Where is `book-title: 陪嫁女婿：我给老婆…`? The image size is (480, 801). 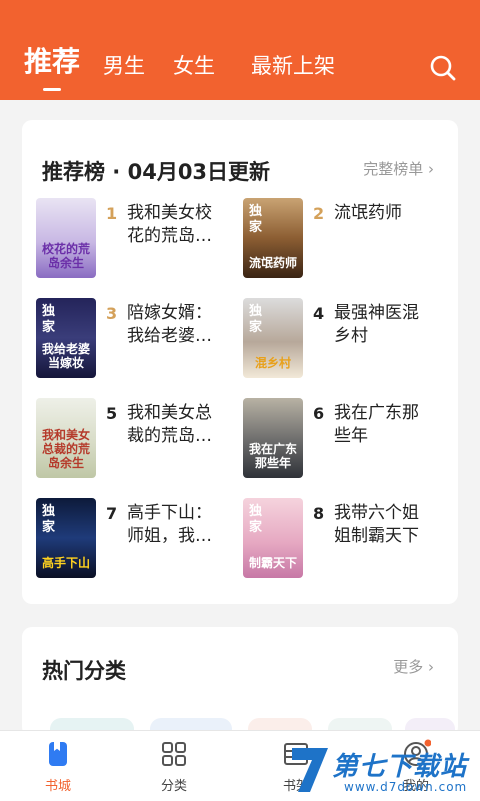 book-title: 陪嫁女婿：我给老婆… is located at coordinates (169, 324).